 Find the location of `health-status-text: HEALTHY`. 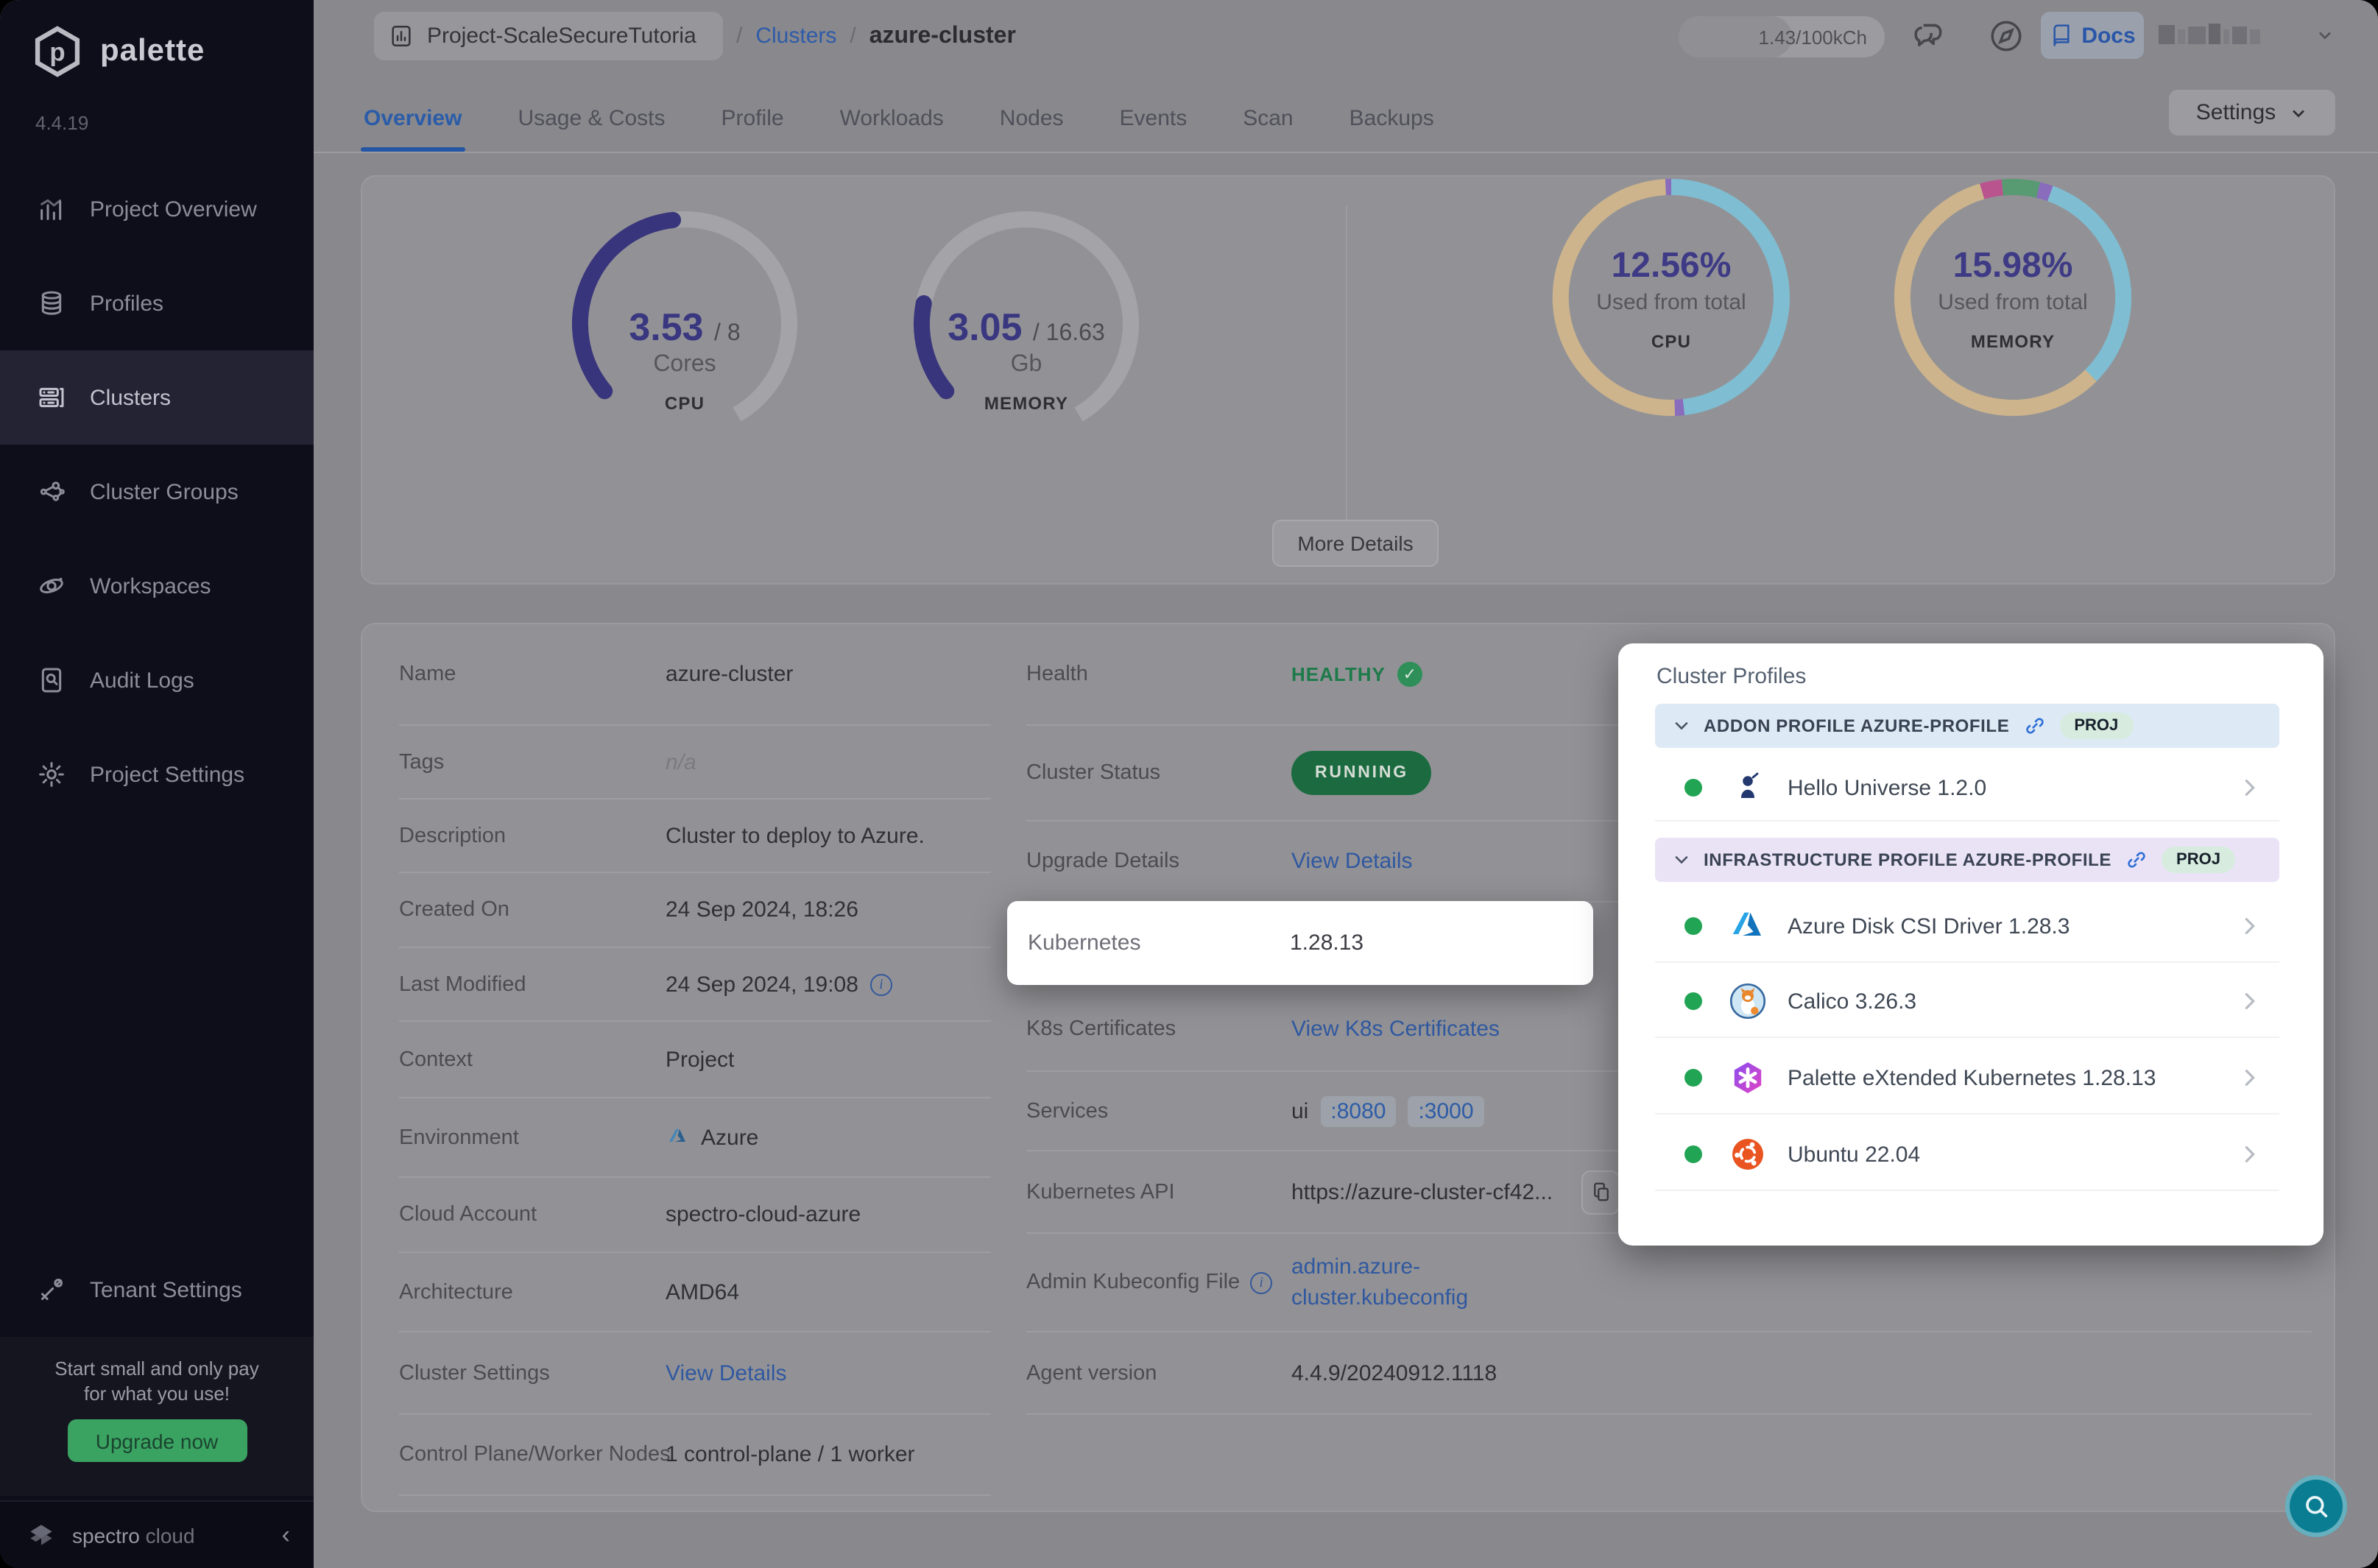

health-status-text: HEALTHY is located at coordinates (1338, 674).